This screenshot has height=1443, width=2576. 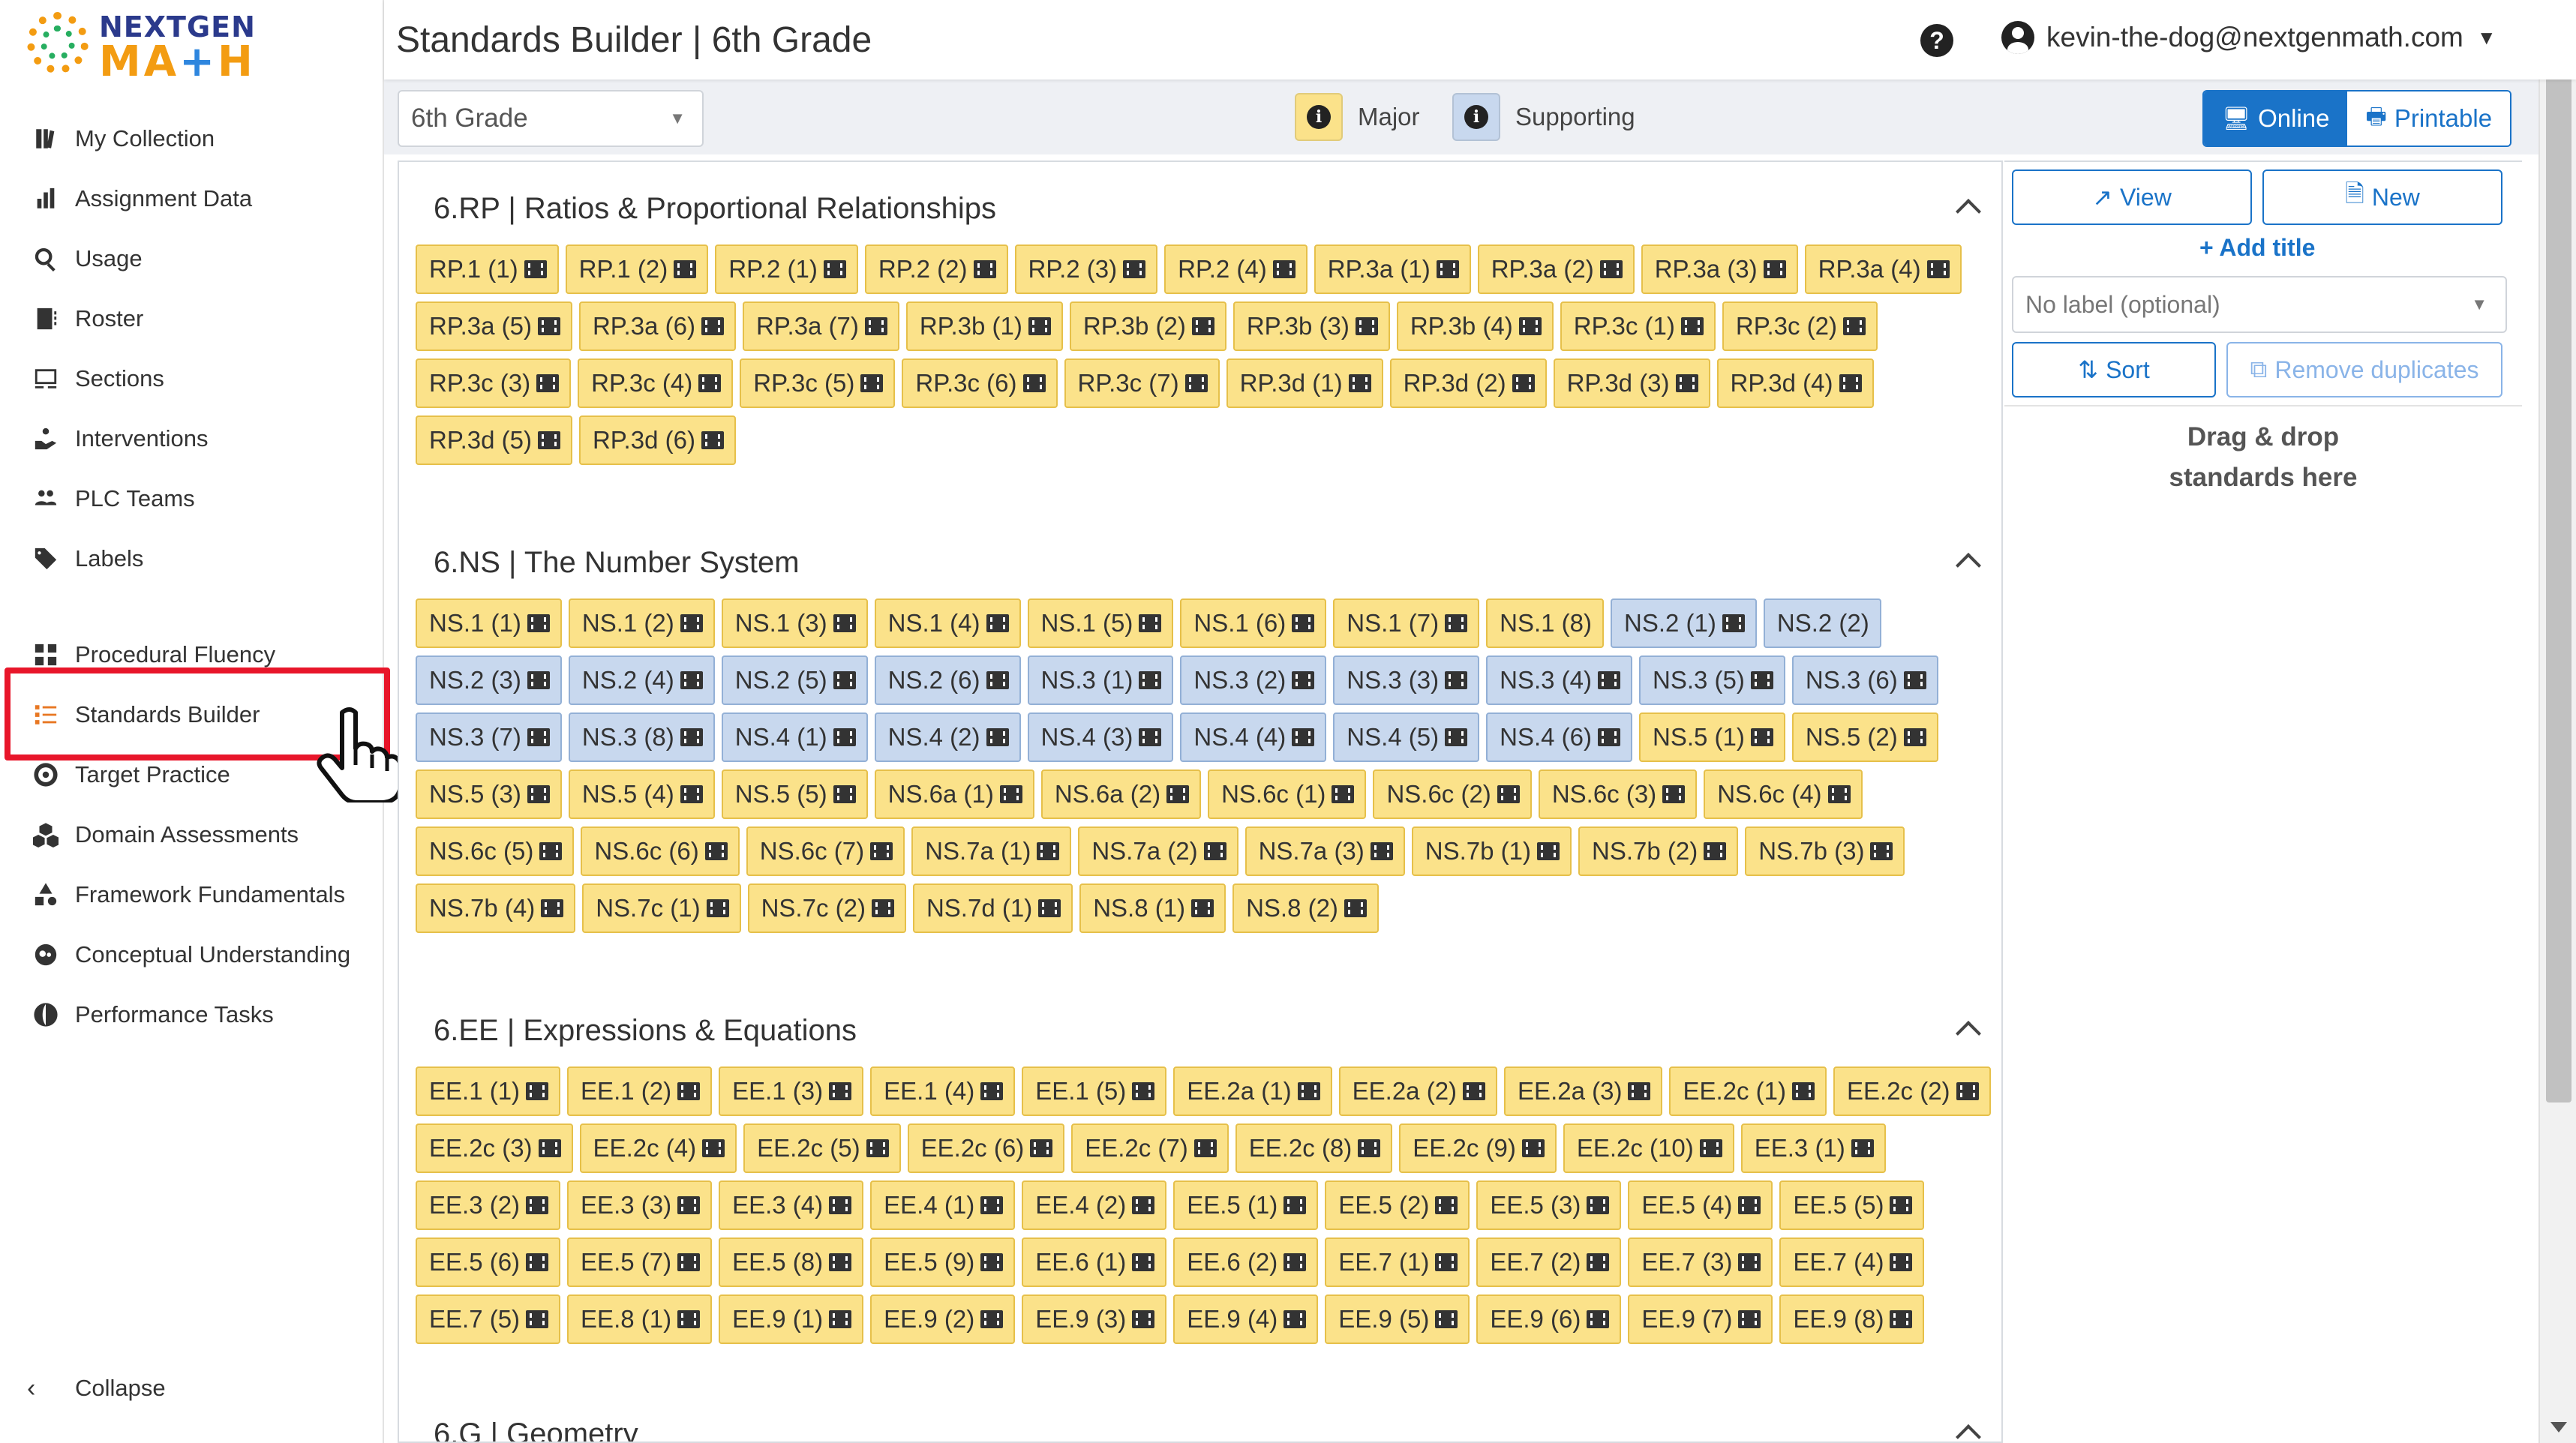 I want to click on standard-chip: NS.3 (7), so click(x=489, y=737).